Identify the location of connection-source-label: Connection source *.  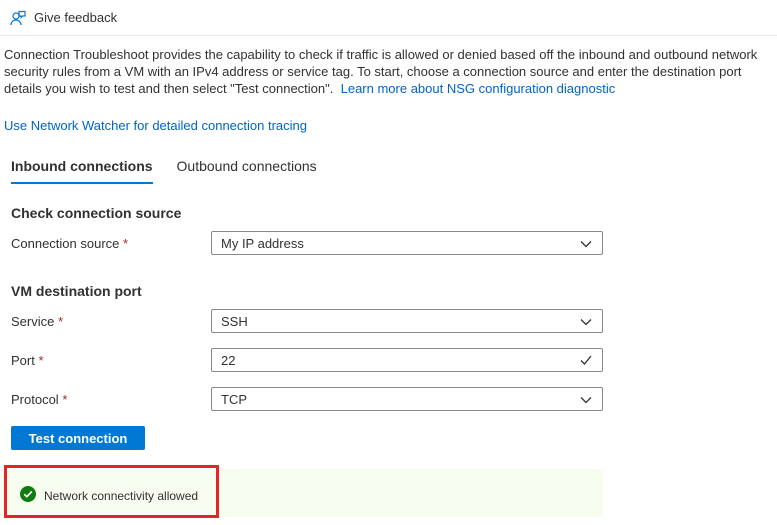
(69, 243).